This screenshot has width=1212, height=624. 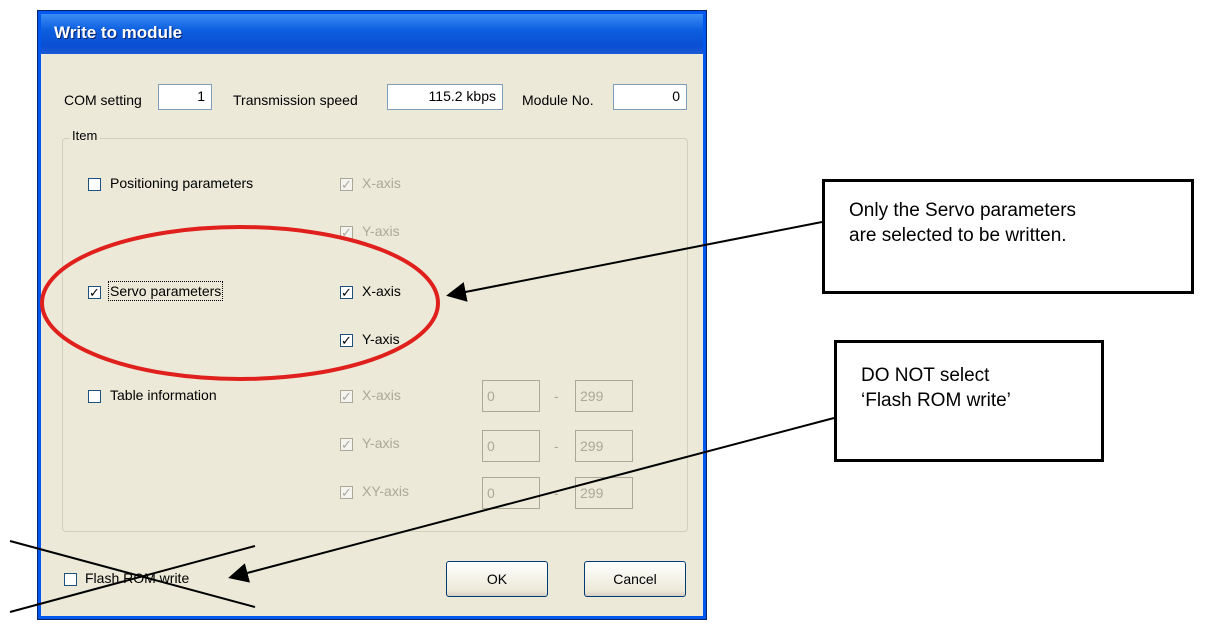 What do you see at coordinates (634, 261) in the screenshot?
I see `servo-callout-arrow` at bounding box center [634, 261].